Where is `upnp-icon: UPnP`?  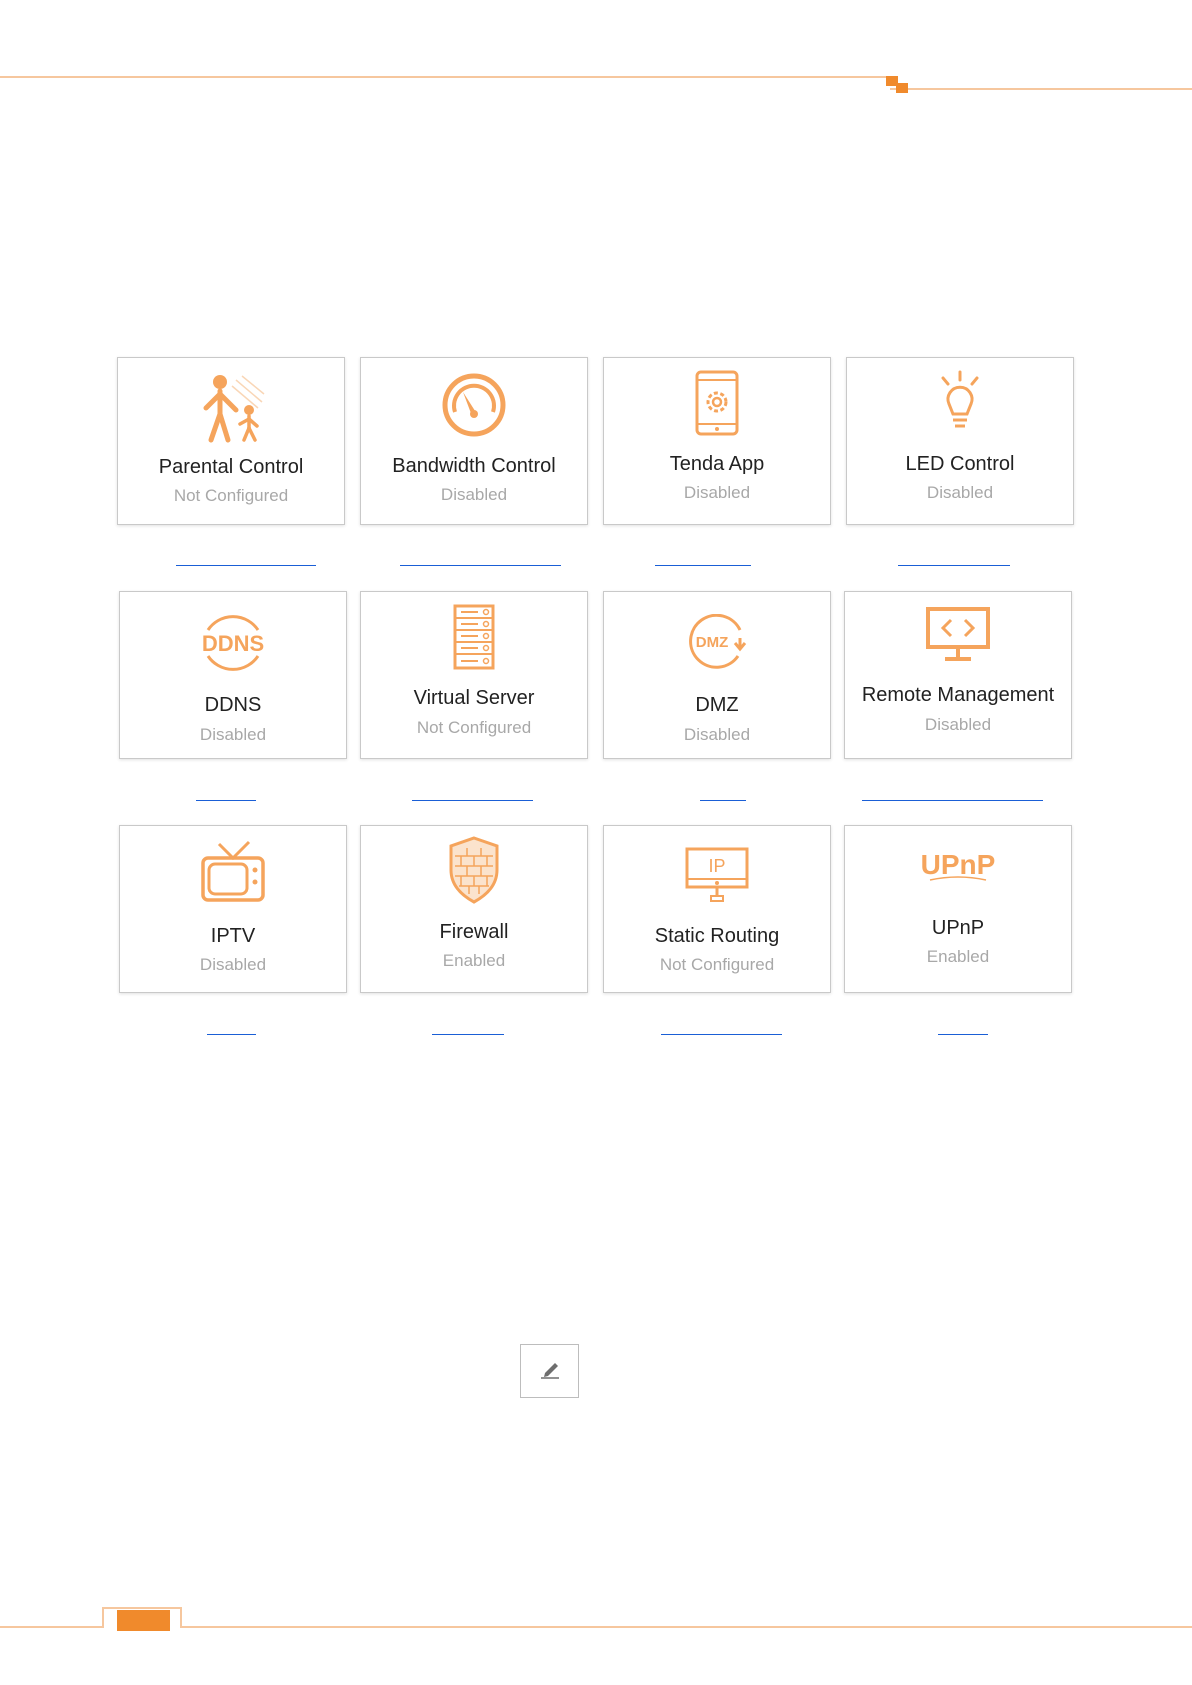
upnp-icon: UPnP is located at coordinates (958, 867).